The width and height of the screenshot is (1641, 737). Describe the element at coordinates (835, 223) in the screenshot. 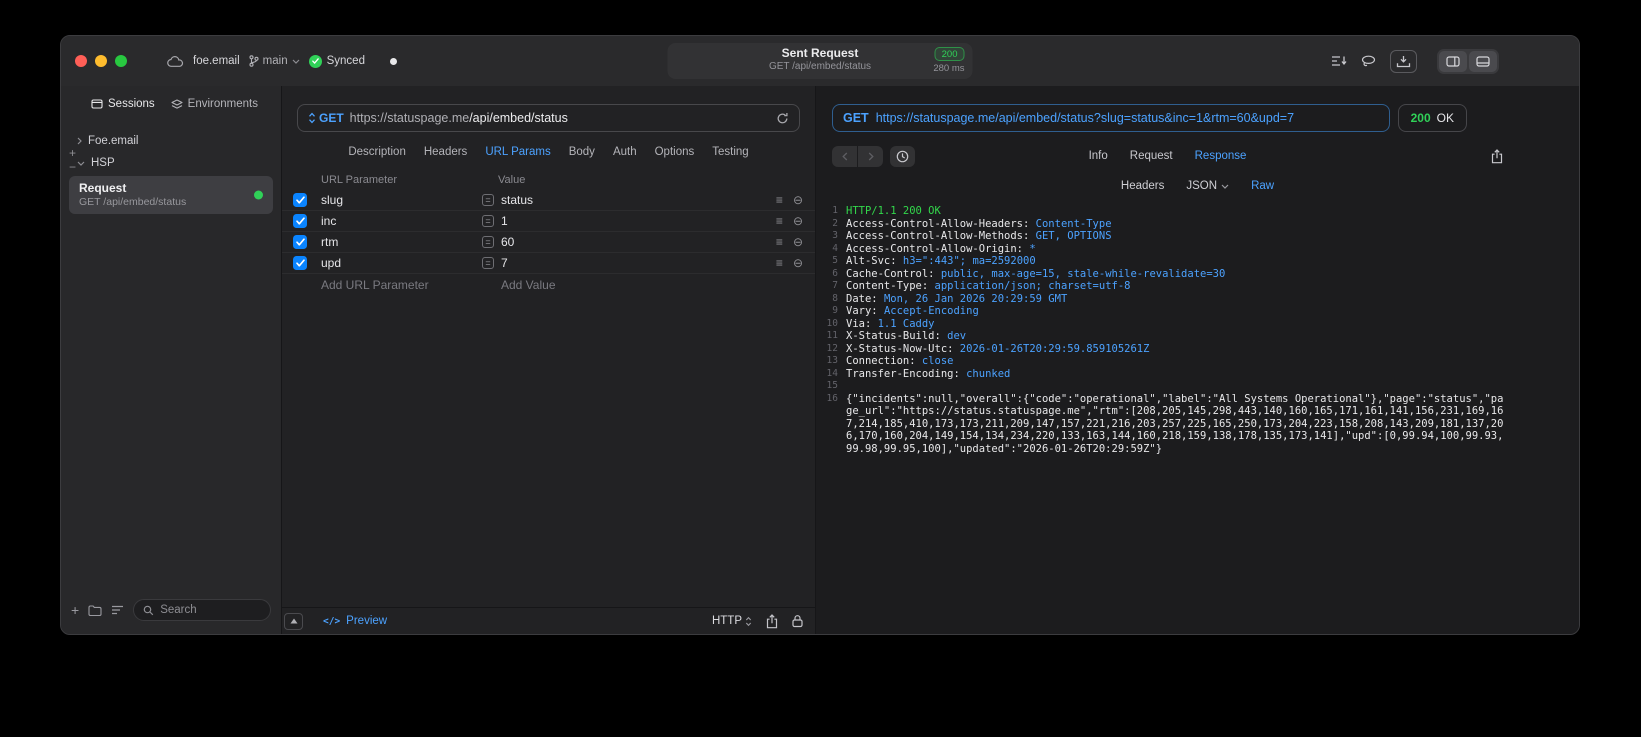

I see `line-number: 2` at that location.